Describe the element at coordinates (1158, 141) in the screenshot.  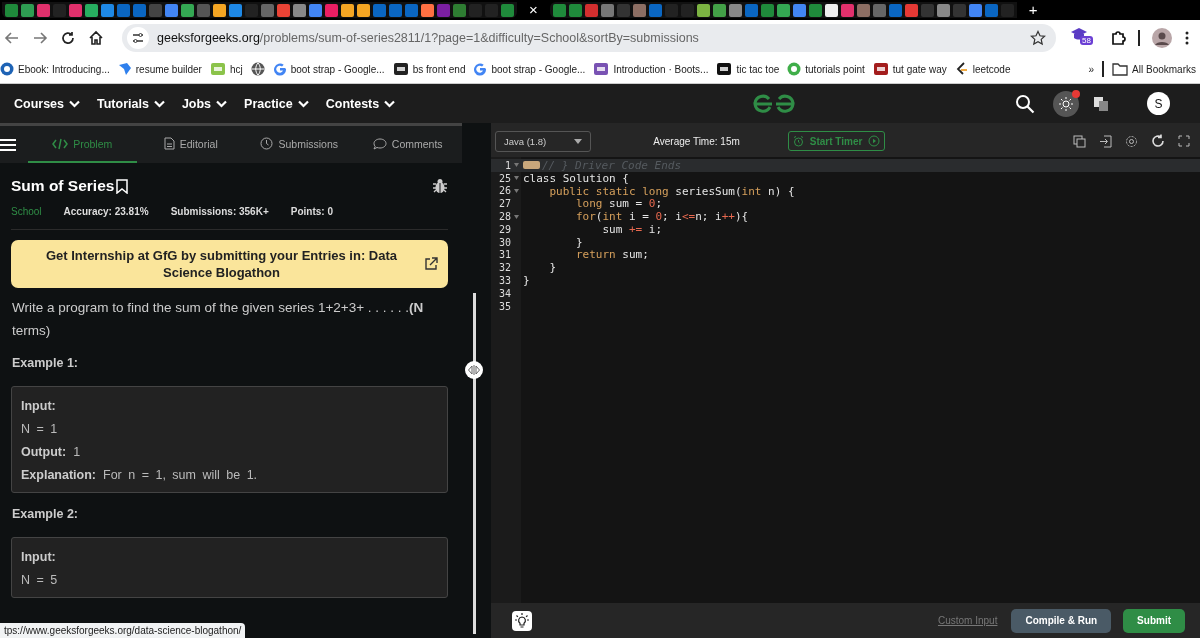
I see `reset-icon` at that location.